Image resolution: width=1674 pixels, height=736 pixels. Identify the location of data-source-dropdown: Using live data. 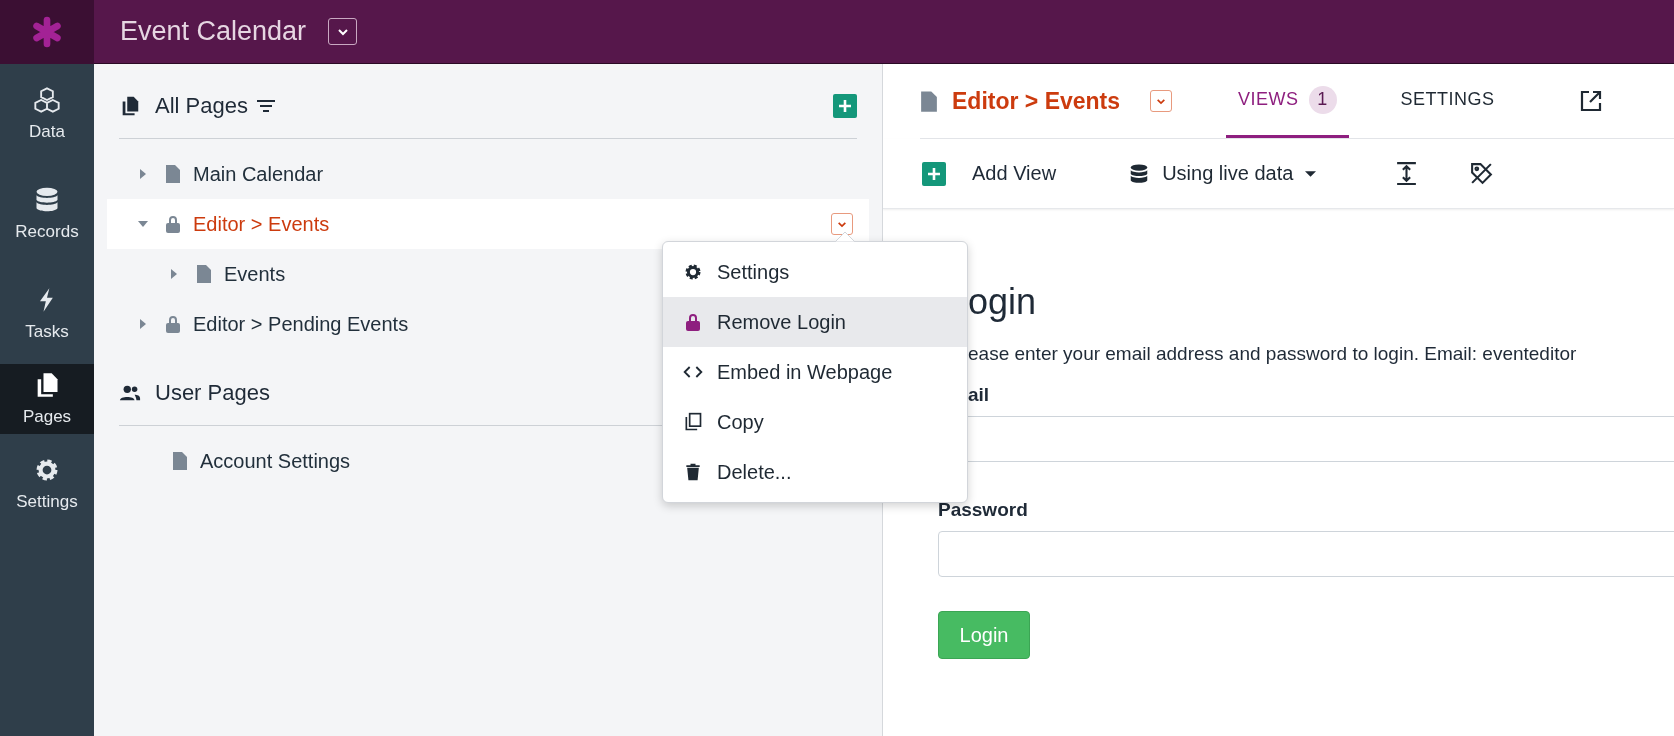
(1222, 173).